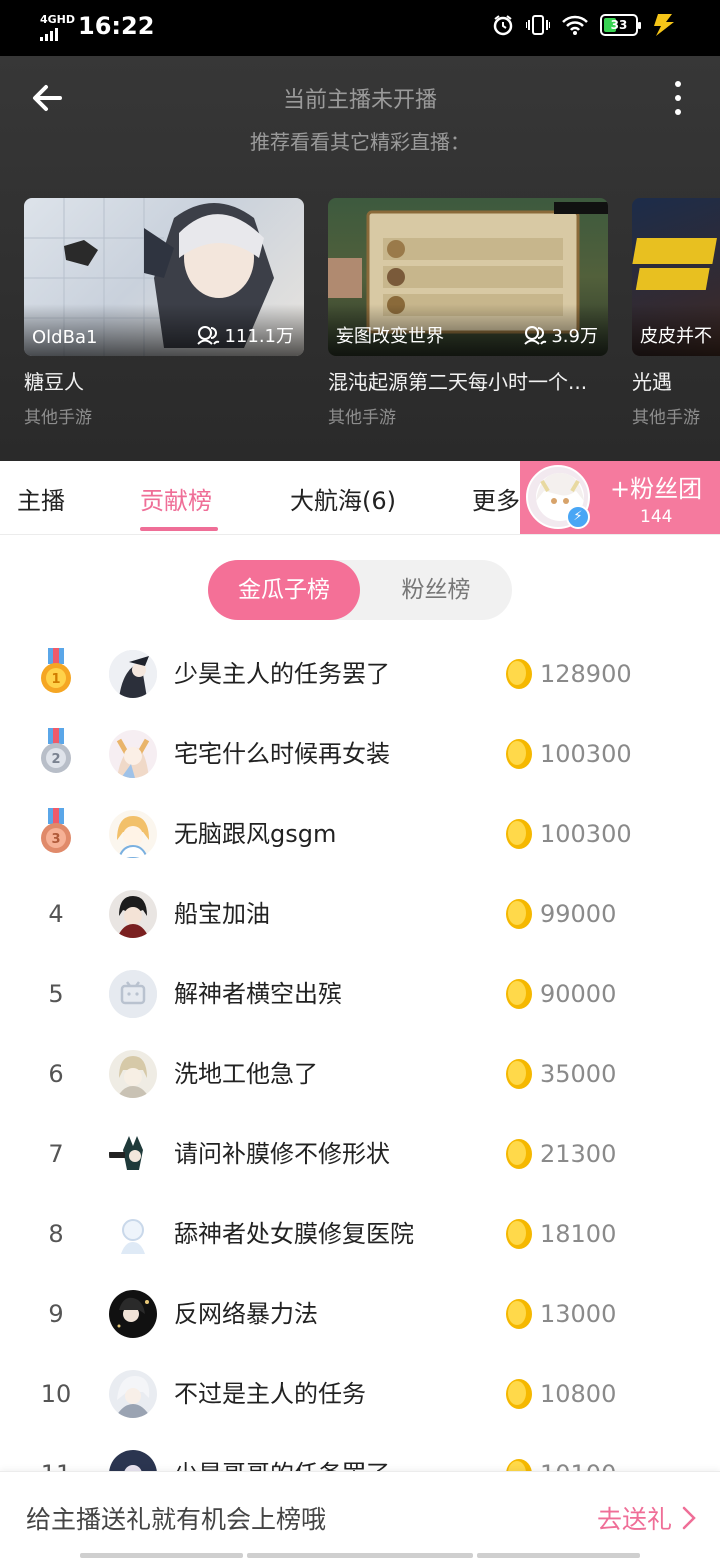  I want to click on svg-text: 1, so click(55, 679).